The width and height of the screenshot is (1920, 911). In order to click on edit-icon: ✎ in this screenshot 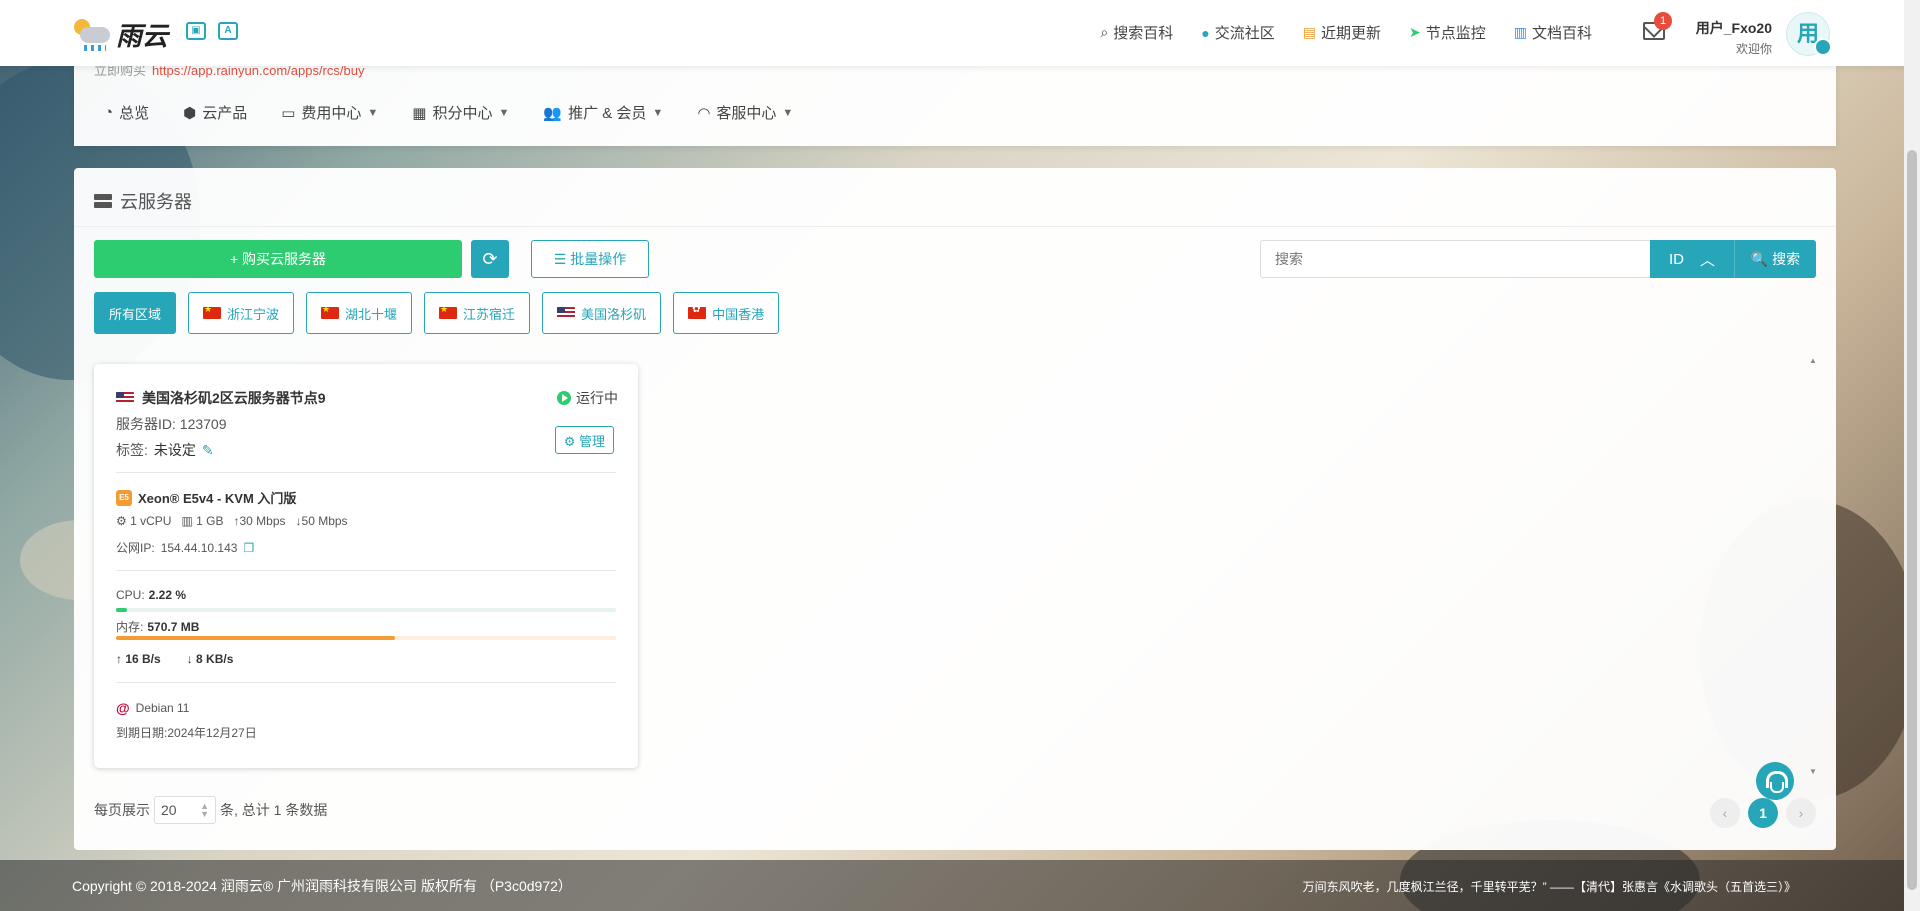, I will do `click(208, 450)`.